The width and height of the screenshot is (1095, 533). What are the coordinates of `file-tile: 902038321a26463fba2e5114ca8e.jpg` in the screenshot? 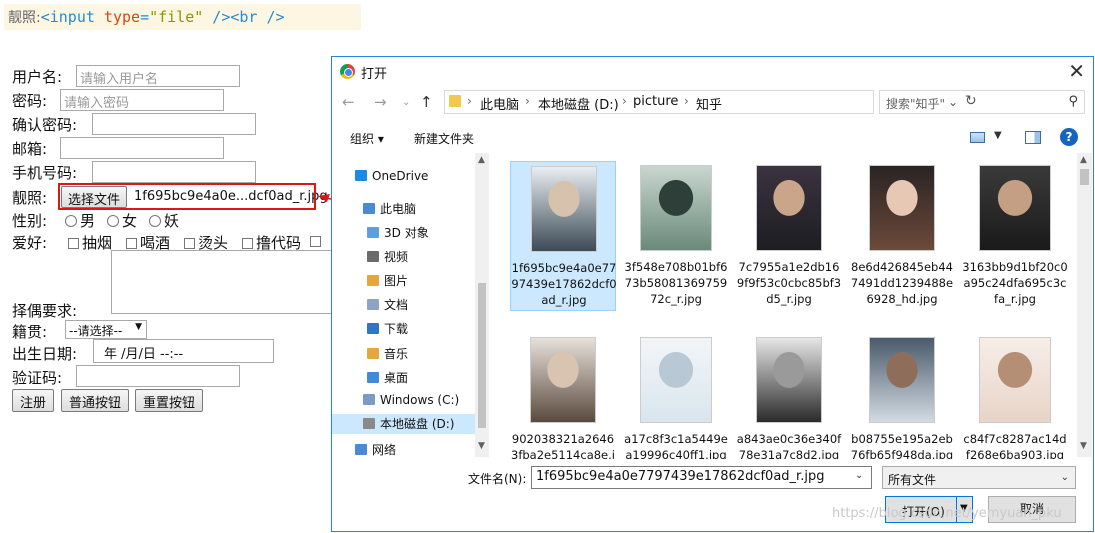 It's located at (563, 396).